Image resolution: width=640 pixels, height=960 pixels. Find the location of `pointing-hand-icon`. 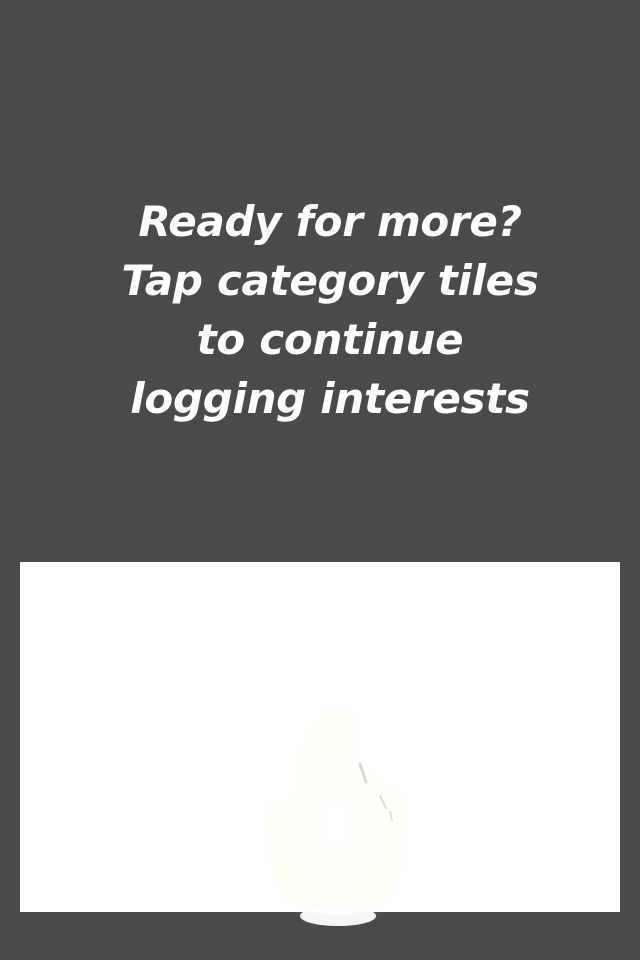

pointing-hand-icon is located at coordinates (336, 817).